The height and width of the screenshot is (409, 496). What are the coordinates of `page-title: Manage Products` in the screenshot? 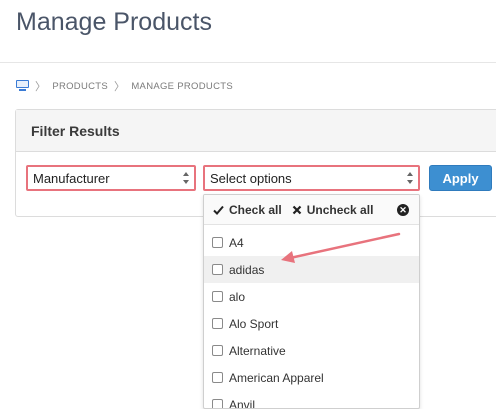 It's located at (114, 22).